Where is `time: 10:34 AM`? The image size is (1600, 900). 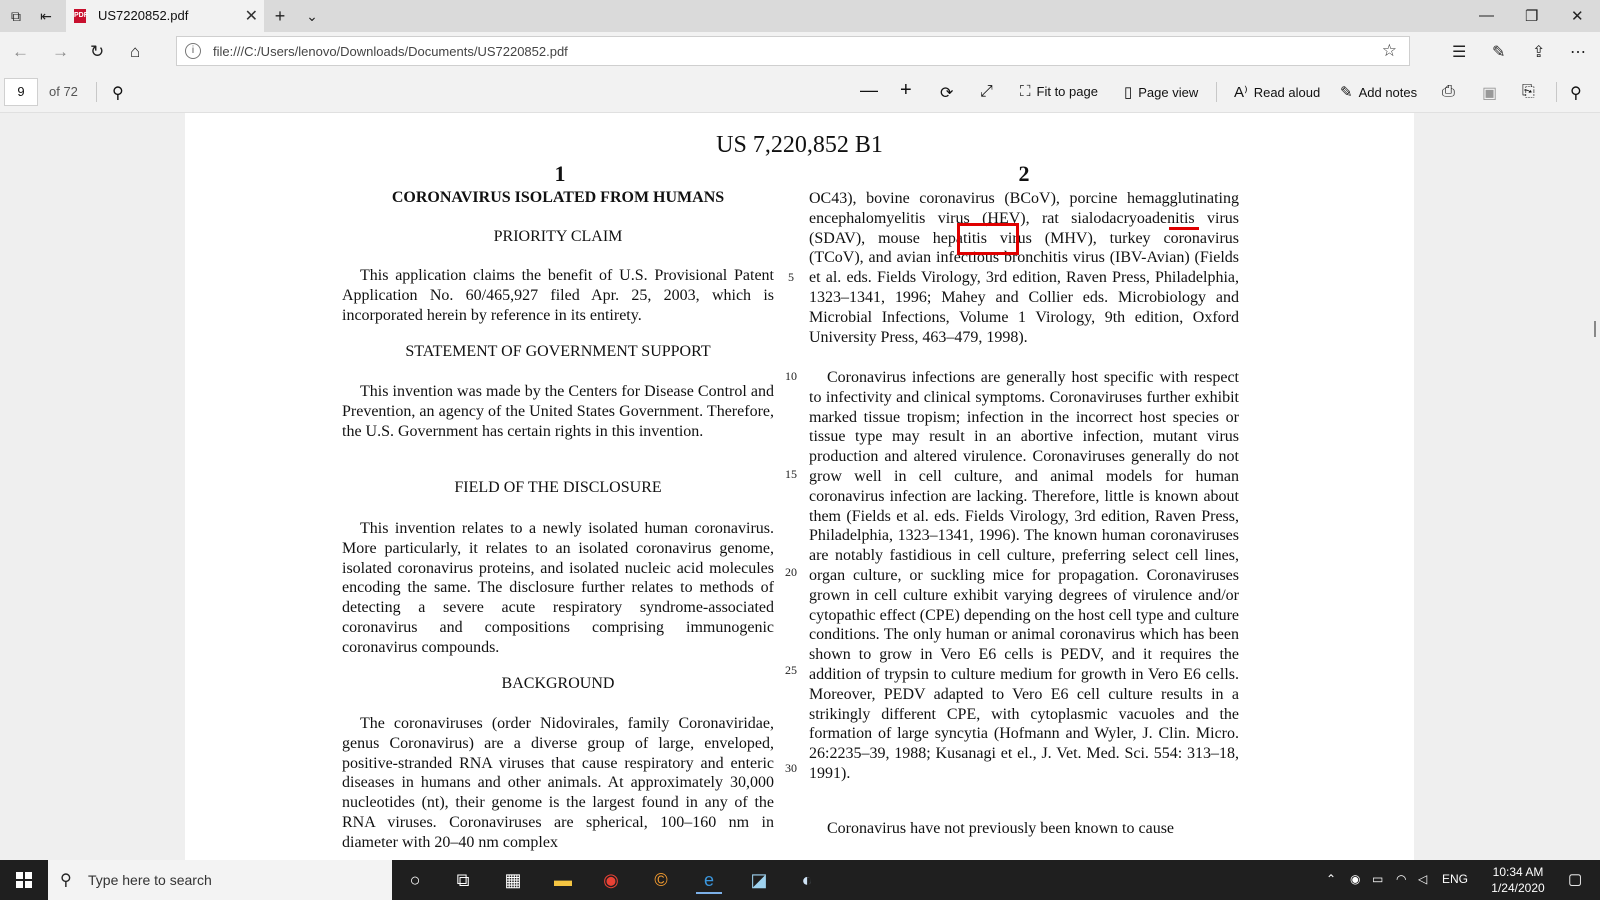
time: 10:34 AM is located at coordinates (1518, 872).